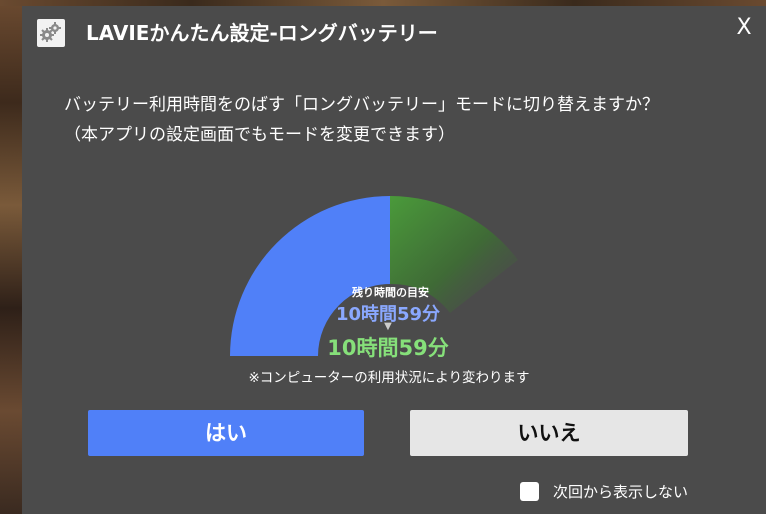  What do you see at coordinates (389, 378) in the screenshot?
I see `usage-note: ※コンピューターの利用状況により変わります` at bounding box center [389, 378].